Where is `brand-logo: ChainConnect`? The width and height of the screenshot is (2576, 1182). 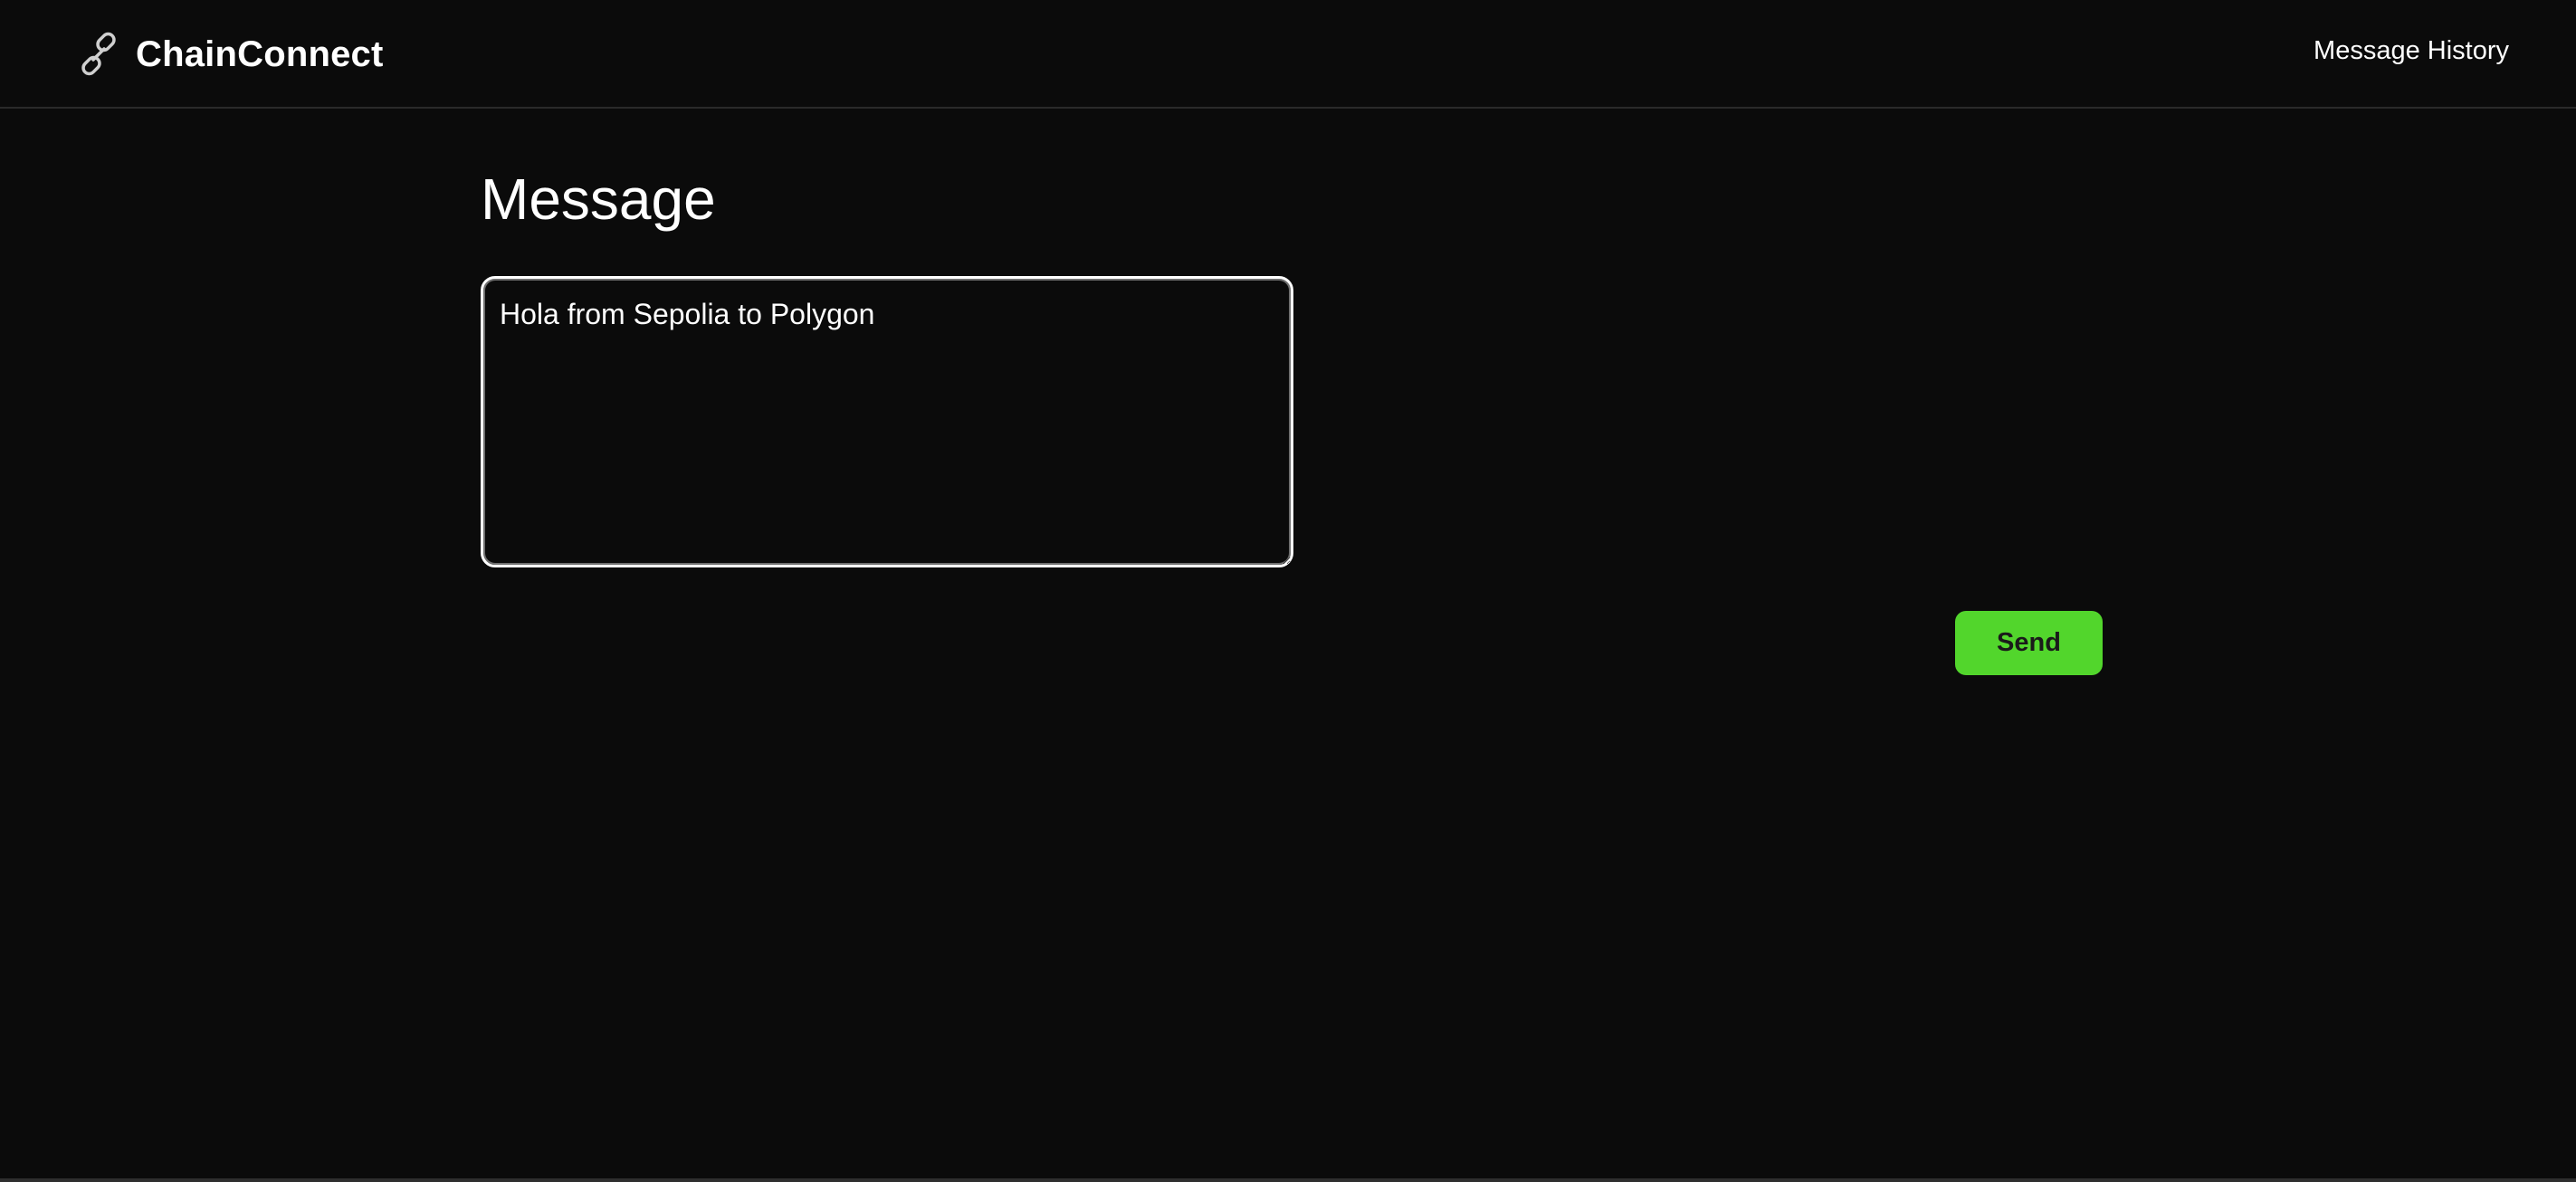
brand-logo: ChainConnect is located at coordinates (230, 54).